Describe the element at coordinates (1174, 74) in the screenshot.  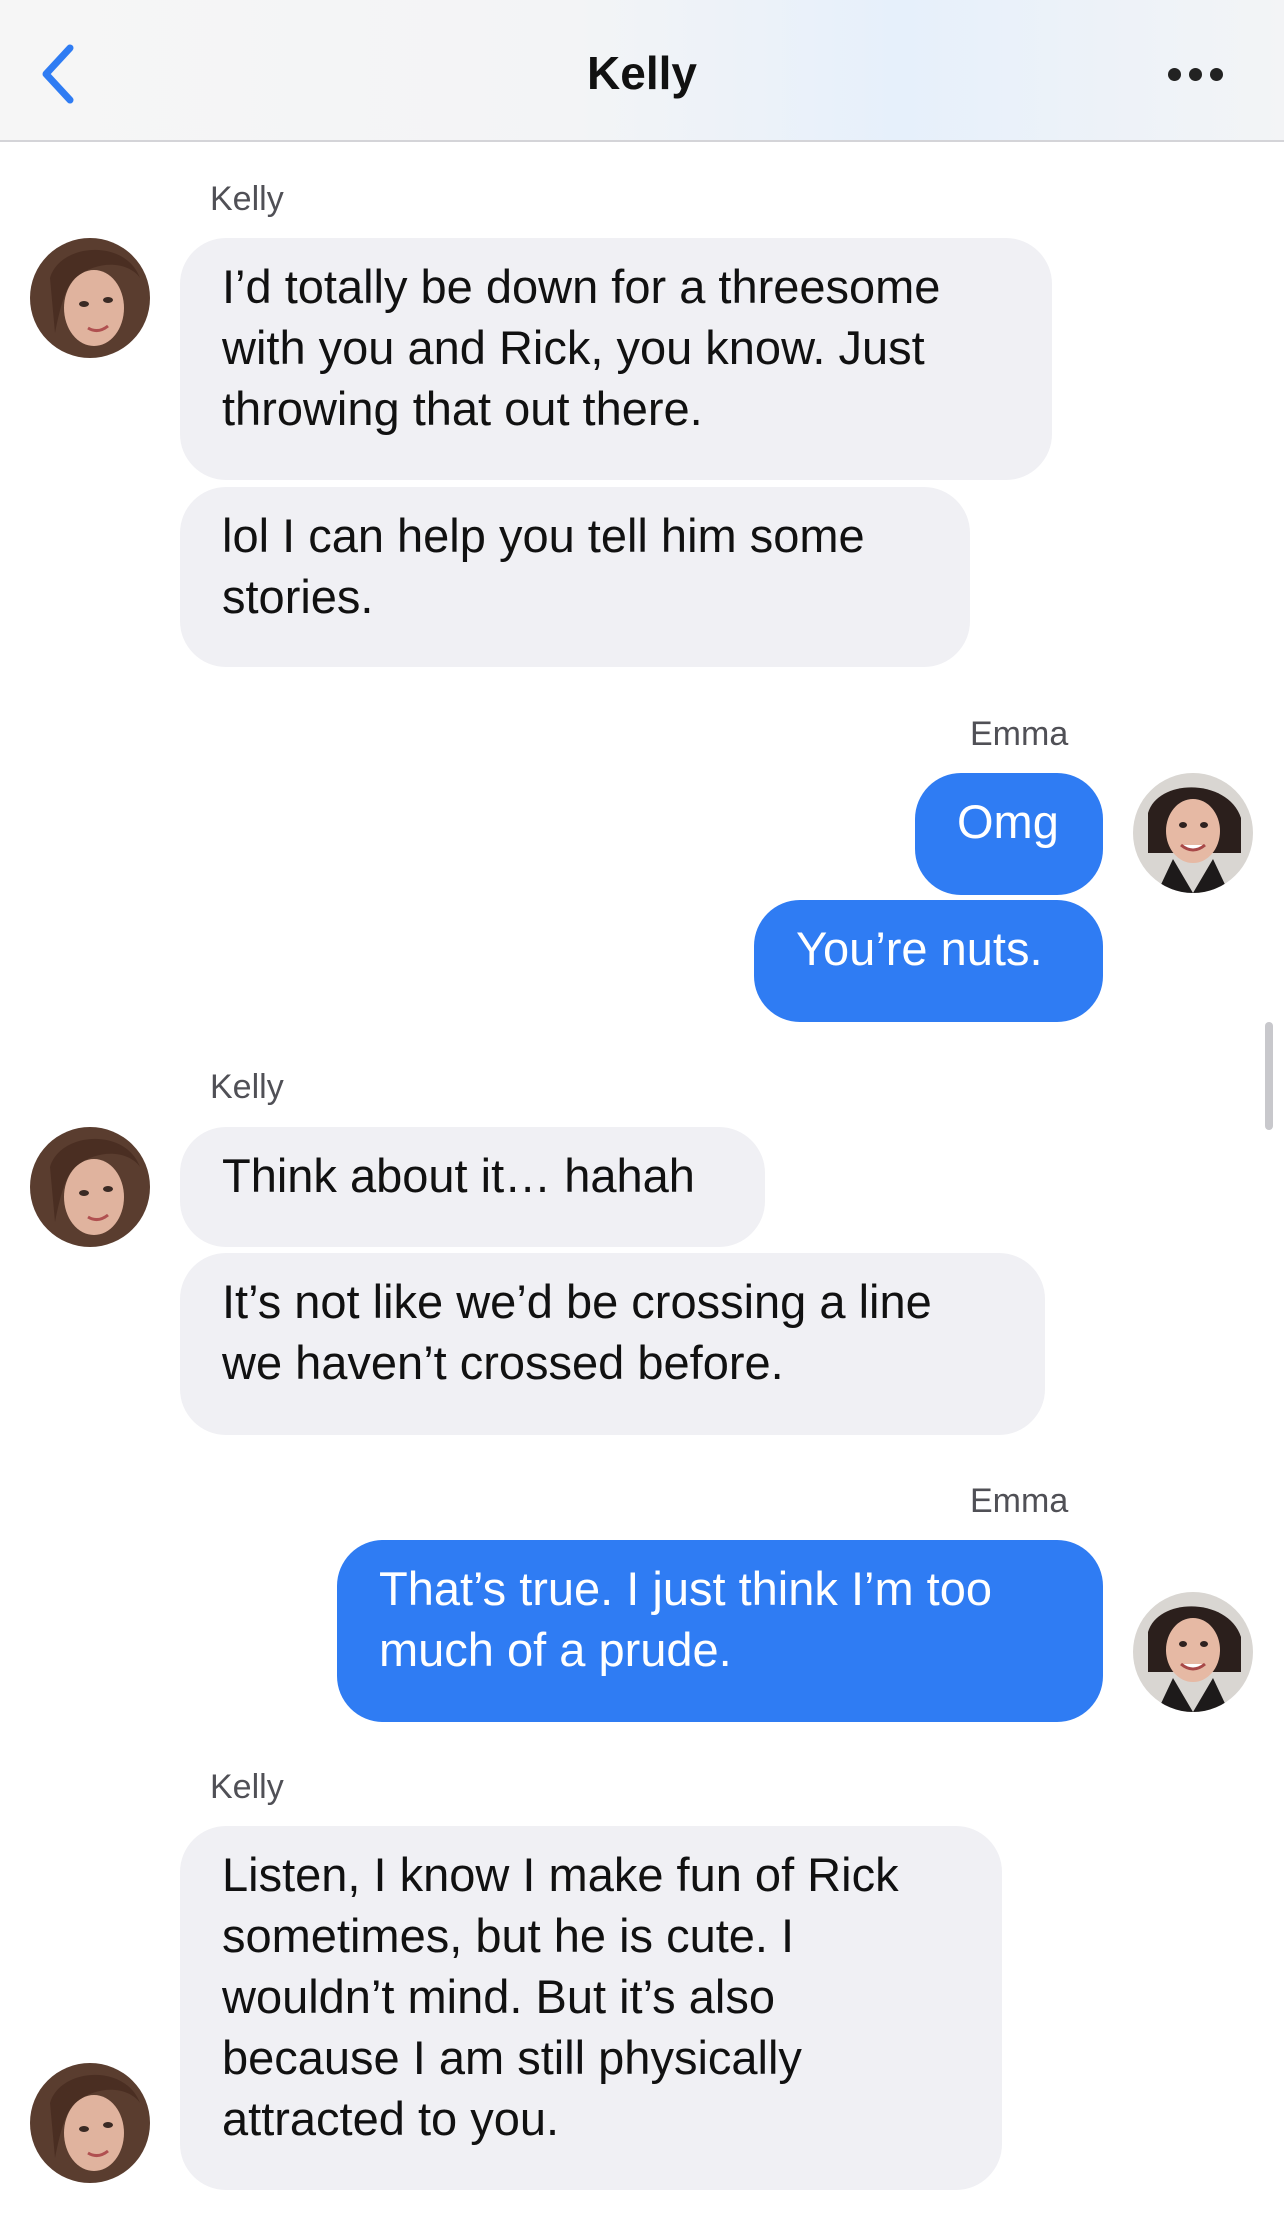
I see `ellipsis-icon` at that location.